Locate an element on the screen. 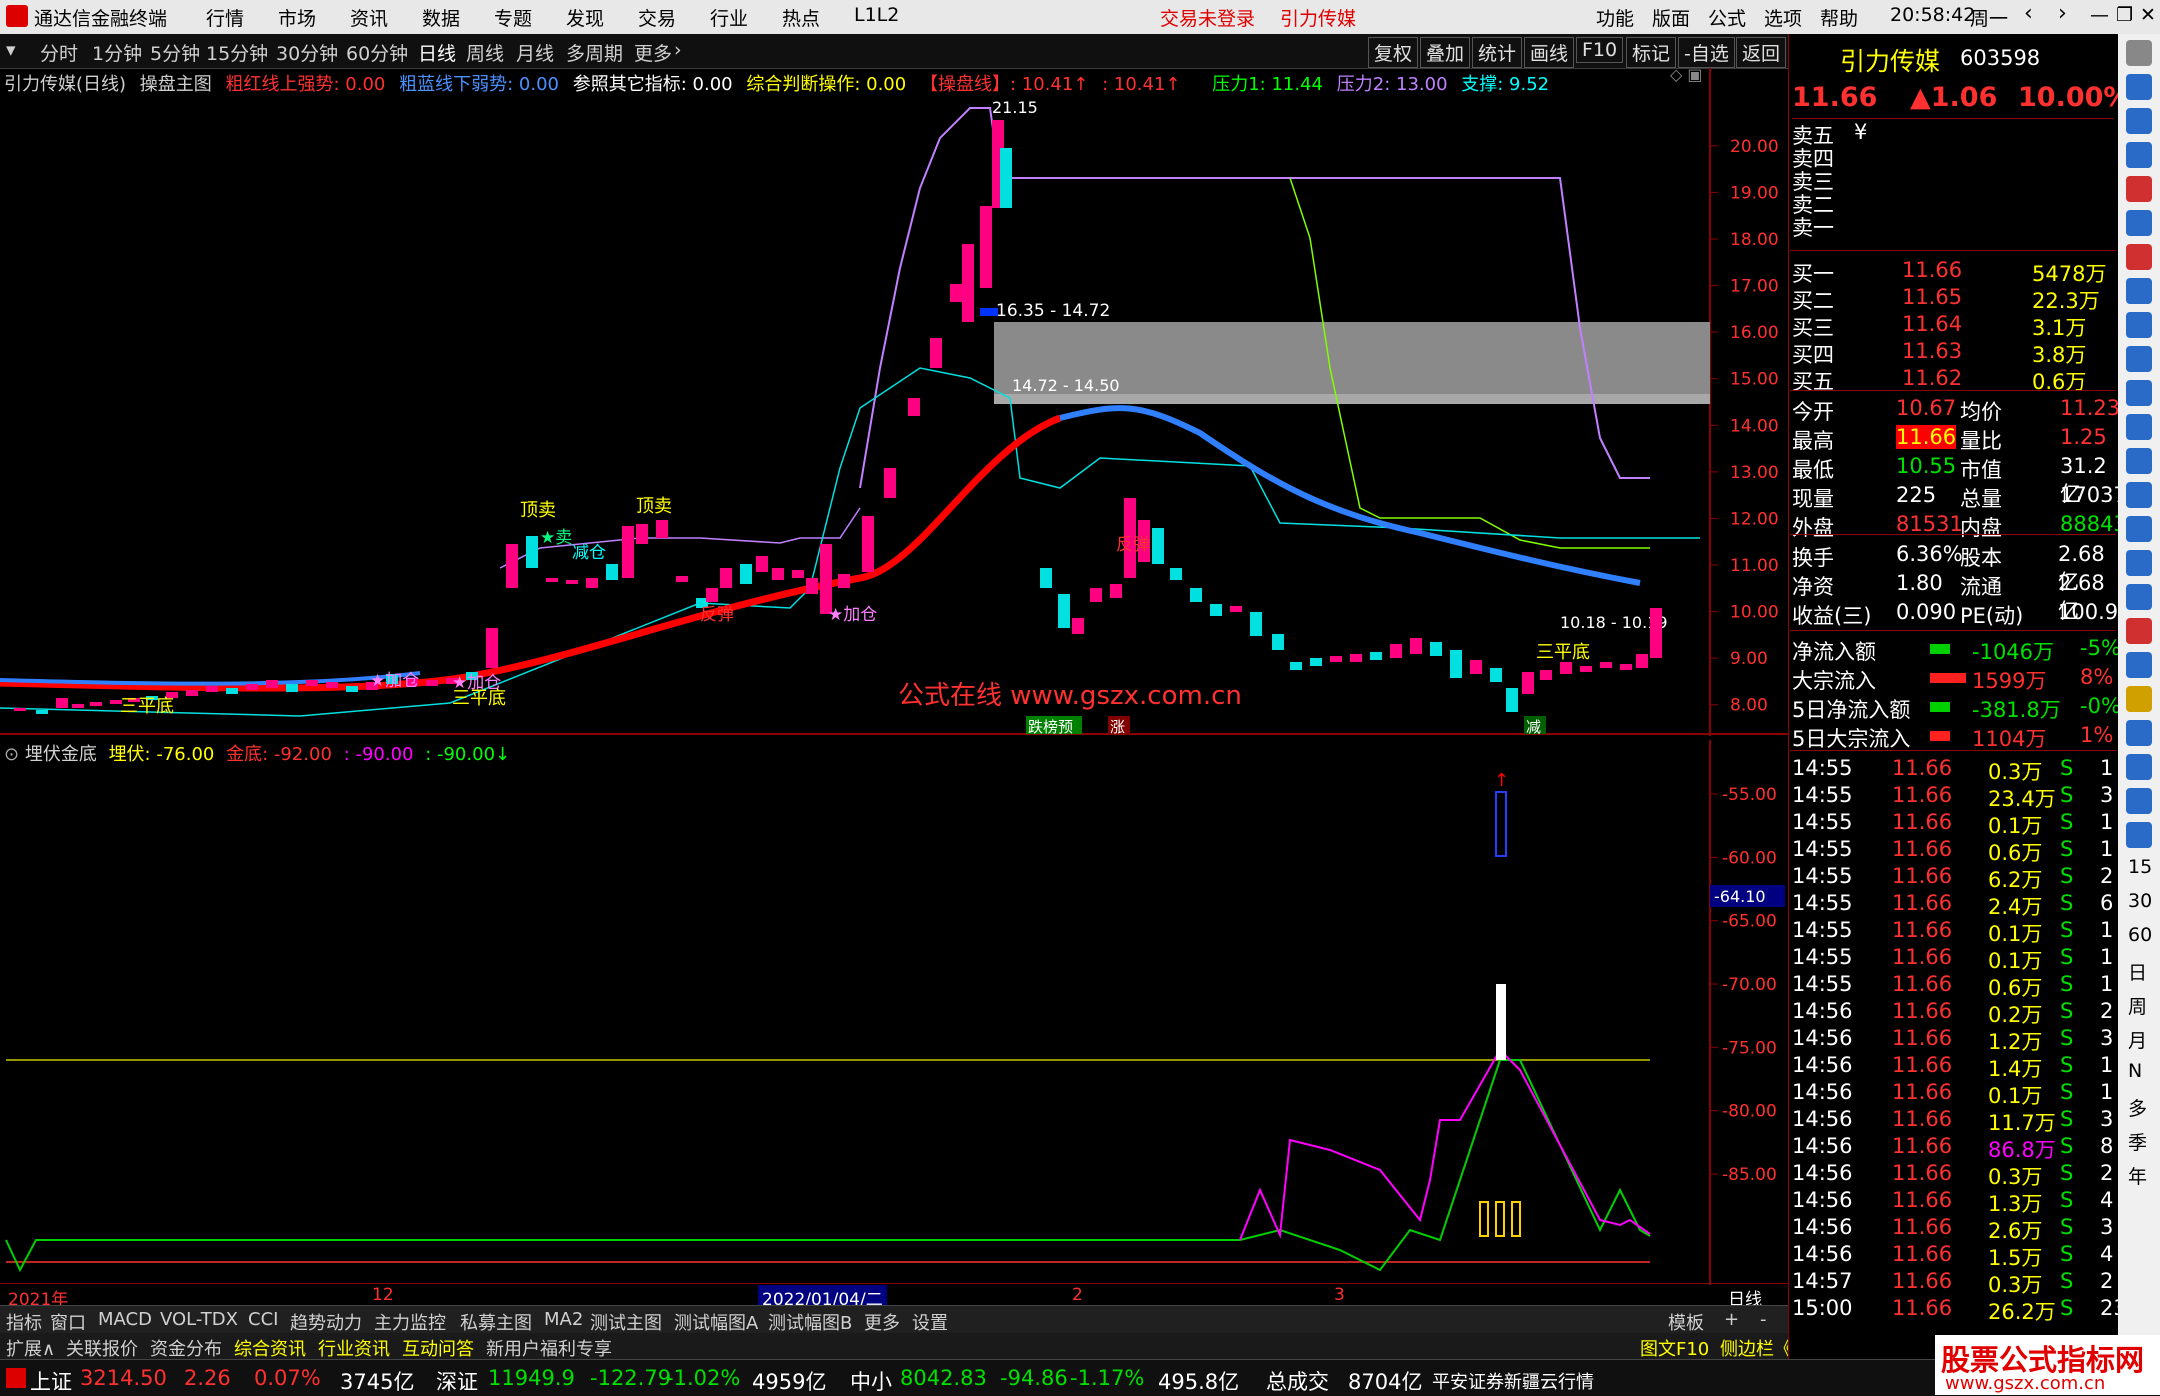  period-tab: 多周期 is located at coordinates (594, 52).